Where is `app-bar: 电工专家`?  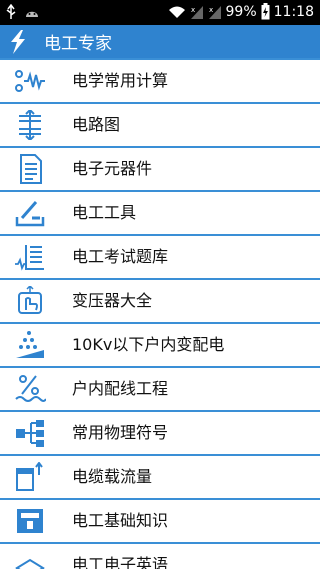 app-bar: 电工专家 is located at coordinates (160, 41).